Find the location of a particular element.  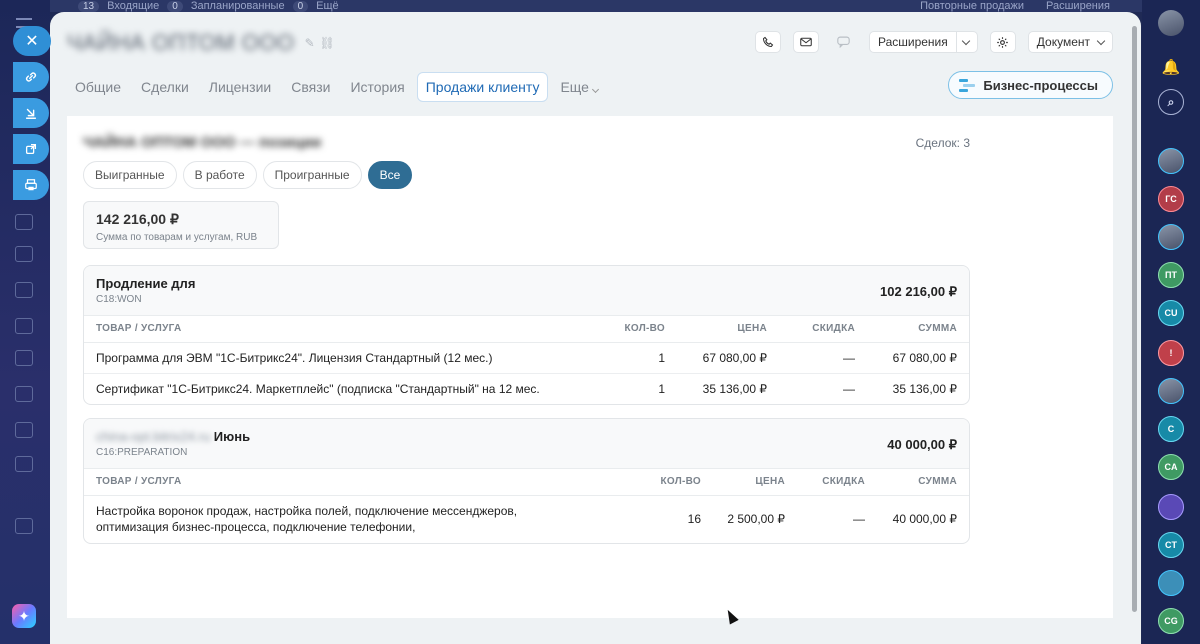

extensions-button: Расширения is located at coordinates (923, 42).